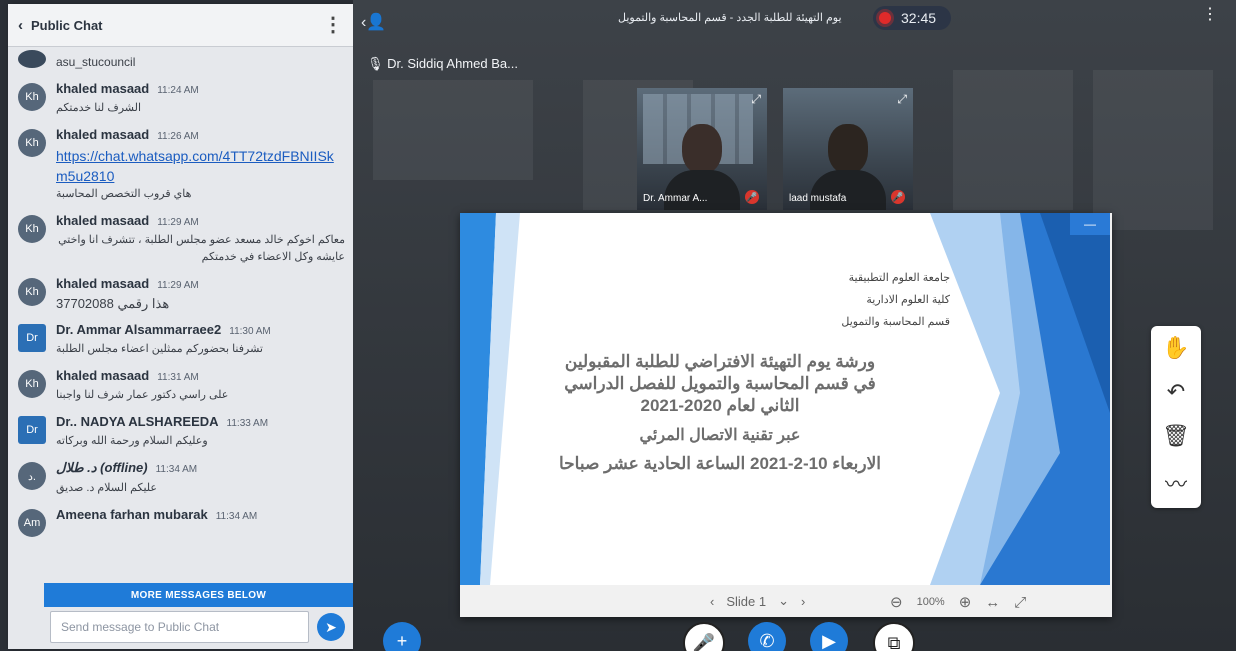 The width and height of the screenshot is (1236, 651). What do you see at coordinates (32, 523) in the screenshot?
I see `avatar: Am` at bounding box center [32, 523].